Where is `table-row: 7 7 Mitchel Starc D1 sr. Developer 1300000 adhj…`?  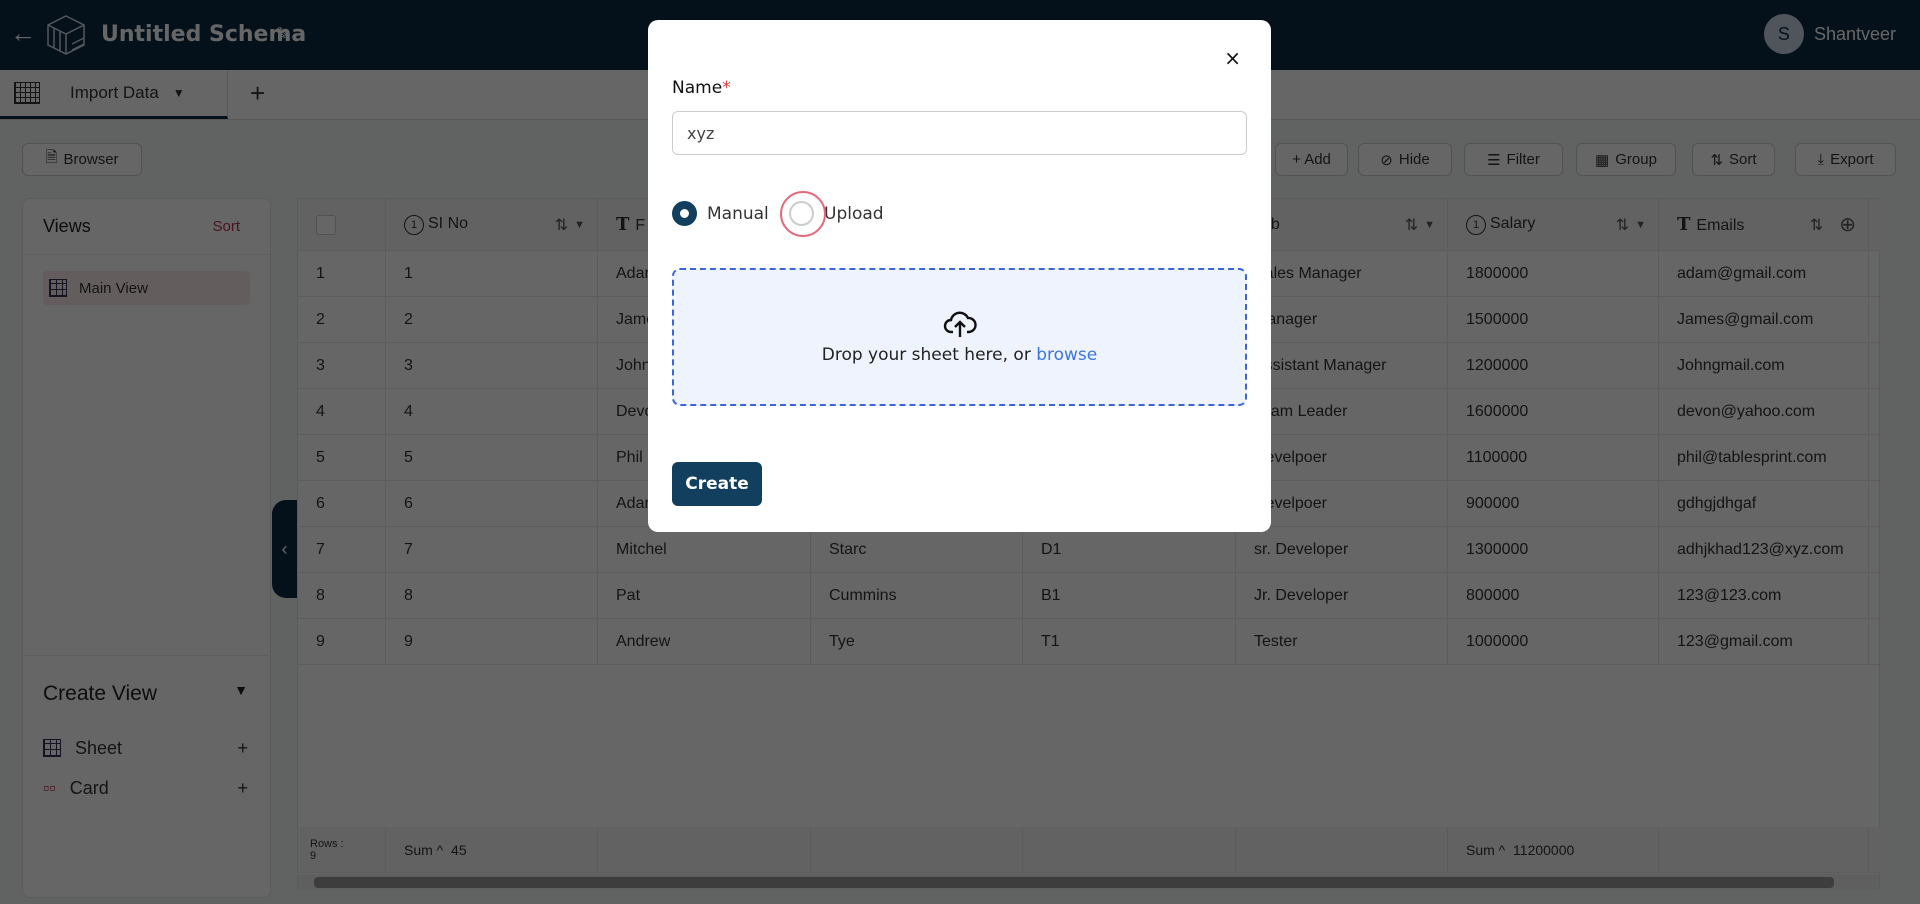
table-row: 7 7 Mitchel Starc D1 sr. Developer 1300000 adhj… is located at coordinates (1089, 550).